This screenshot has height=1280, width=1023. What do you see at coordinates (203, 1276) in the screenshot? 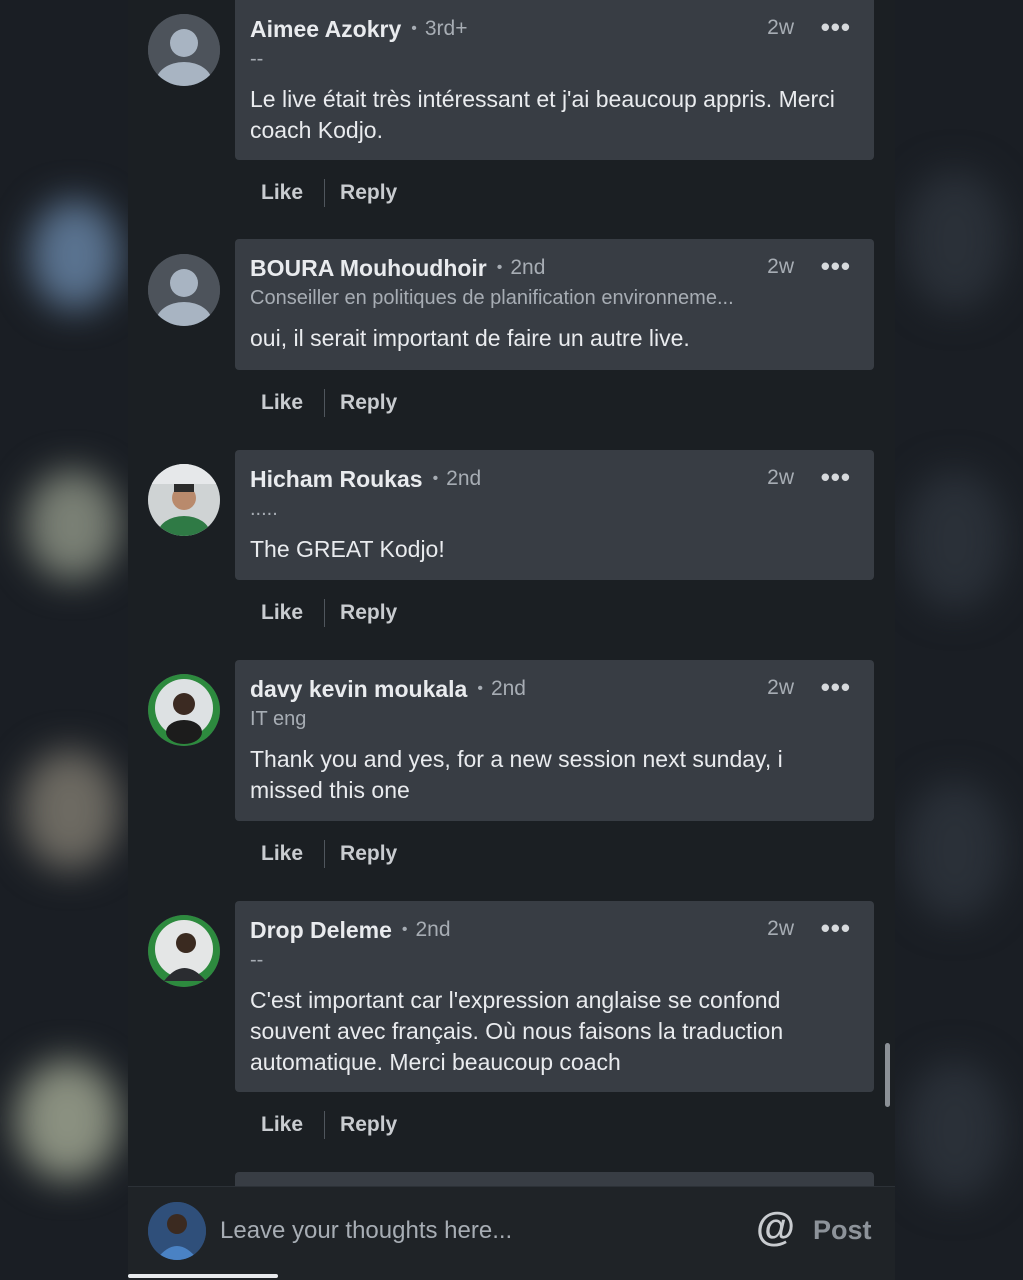
I see `home-indicator` at bounding box center [203, 1276].